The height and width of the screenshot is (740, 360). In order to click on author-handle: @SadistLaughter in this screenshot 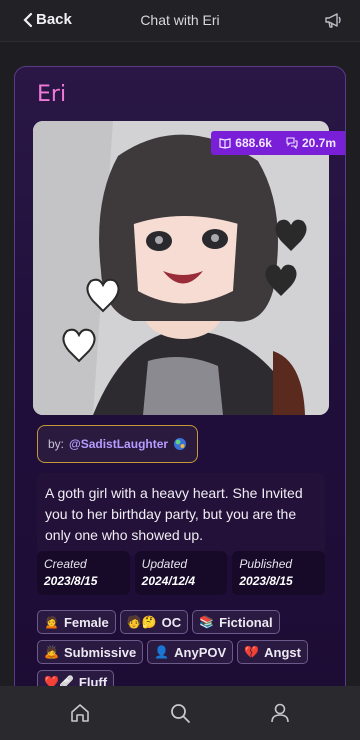, I will do `click(119, 444)`.